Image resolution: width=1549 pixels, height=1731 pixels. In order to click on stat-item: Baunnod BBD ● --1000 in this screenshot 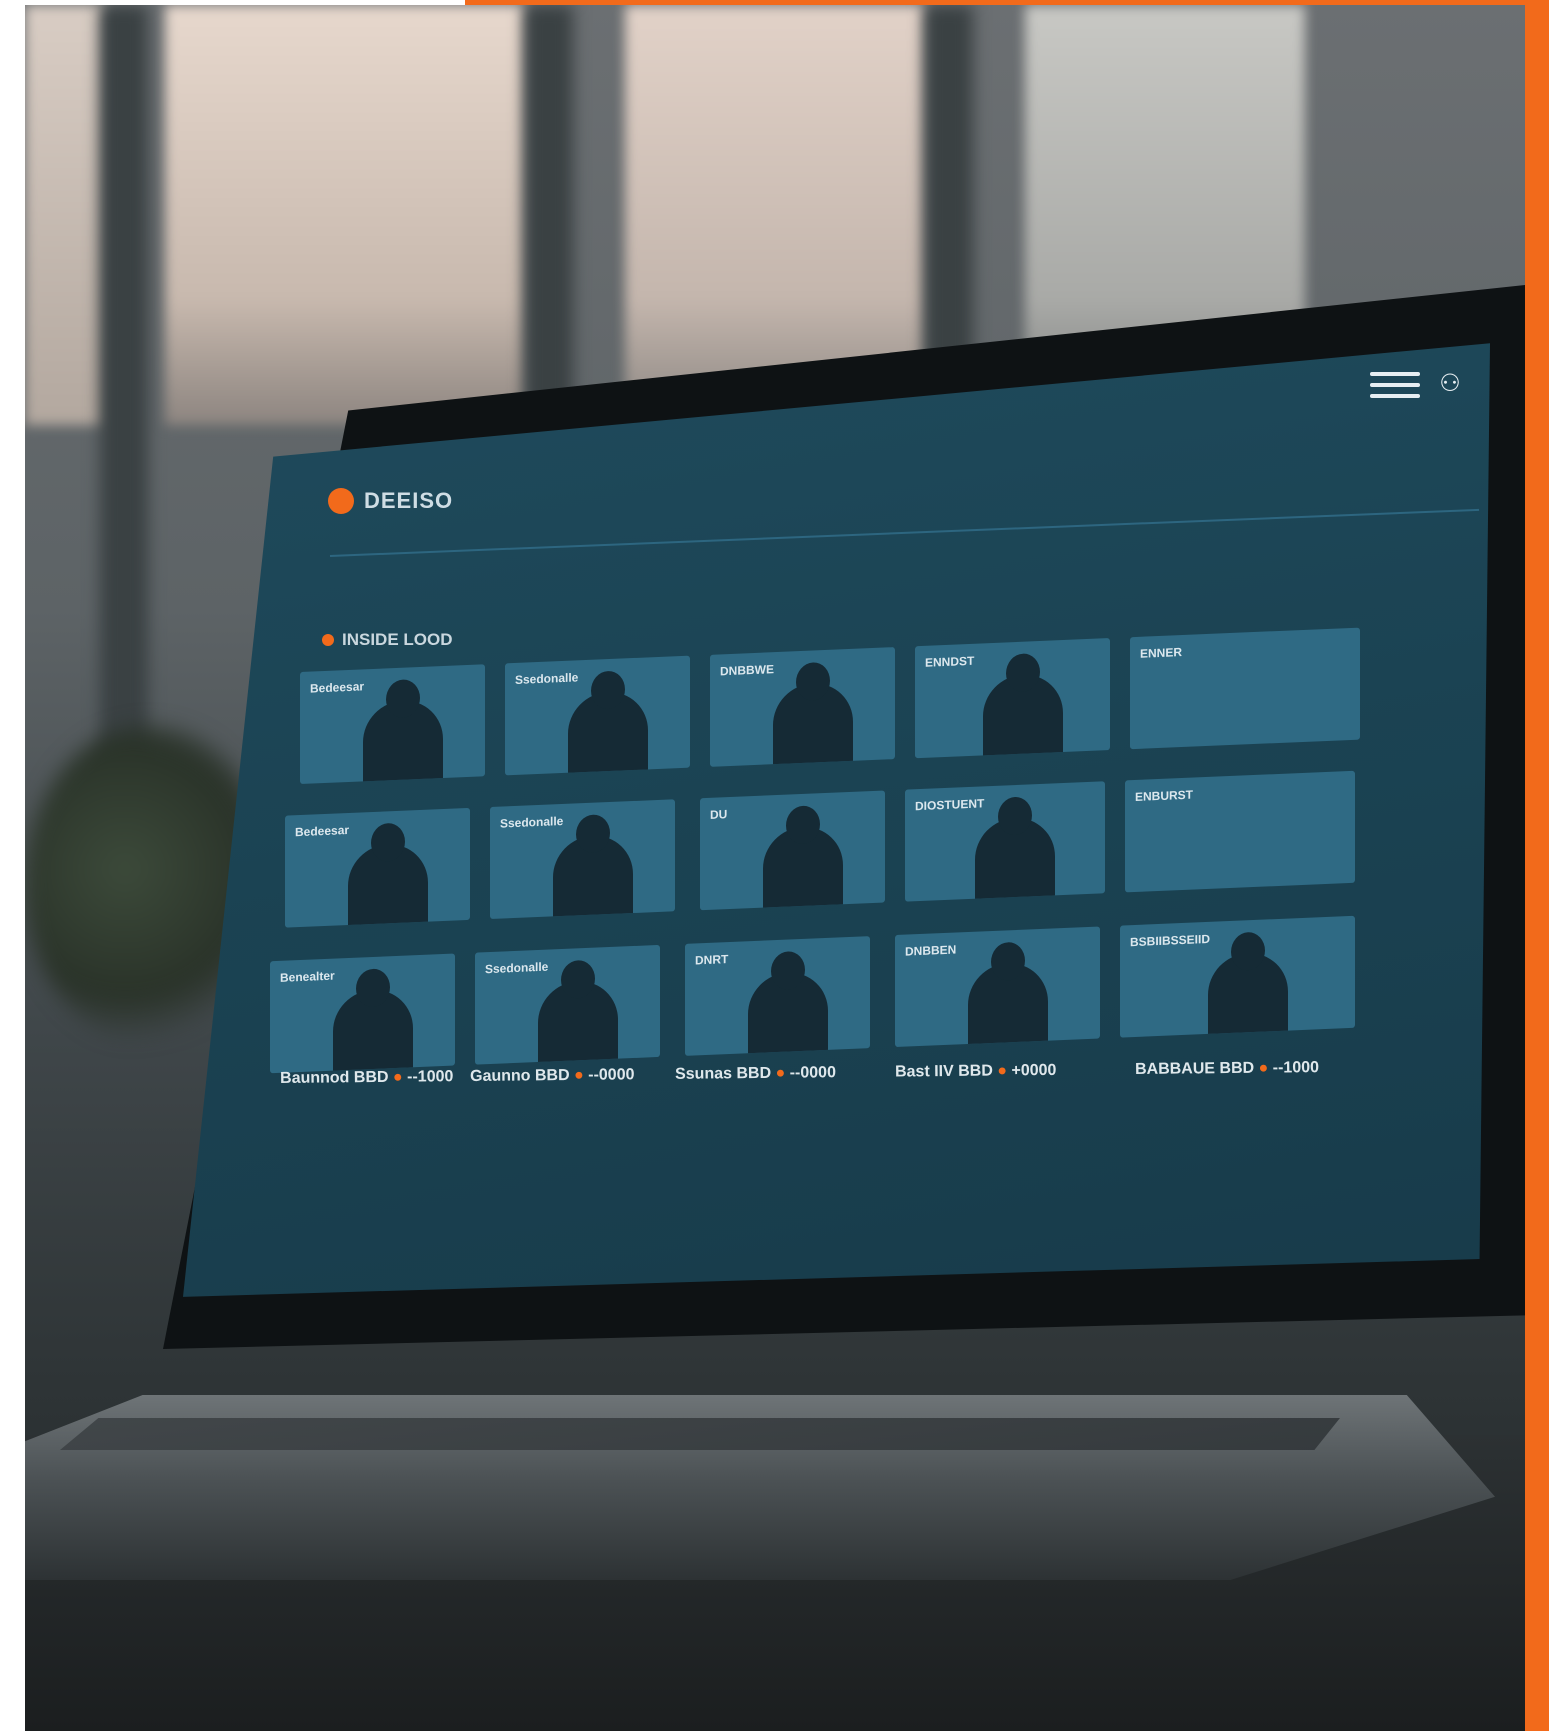, I will do `click(367, 1077)`.